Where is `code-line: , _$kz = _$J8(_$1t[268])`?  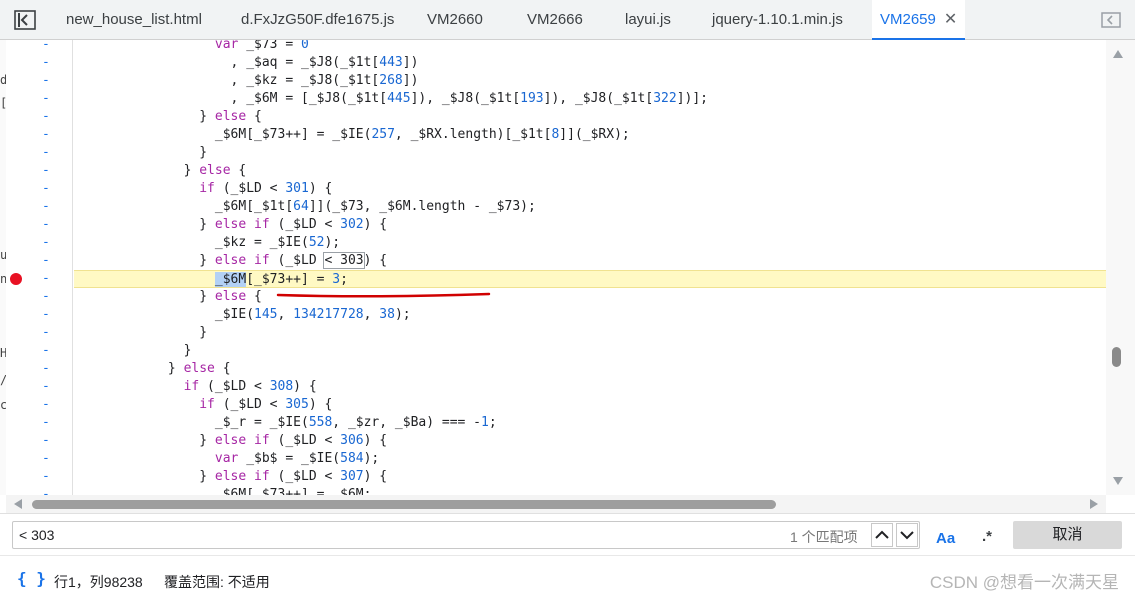
code-line: , _$kz = _$J8(_$1t[268]) is located at coordinates (590, 81).